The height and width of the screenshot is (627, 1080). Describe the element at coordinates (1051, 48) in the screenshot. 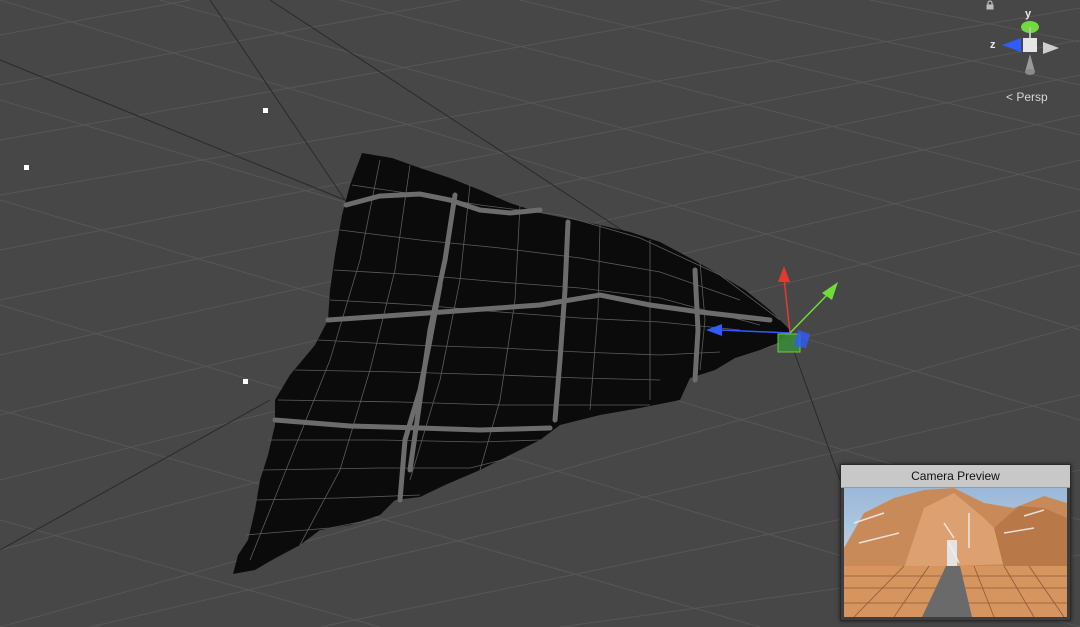

I see `x-cone-icon` at that location.